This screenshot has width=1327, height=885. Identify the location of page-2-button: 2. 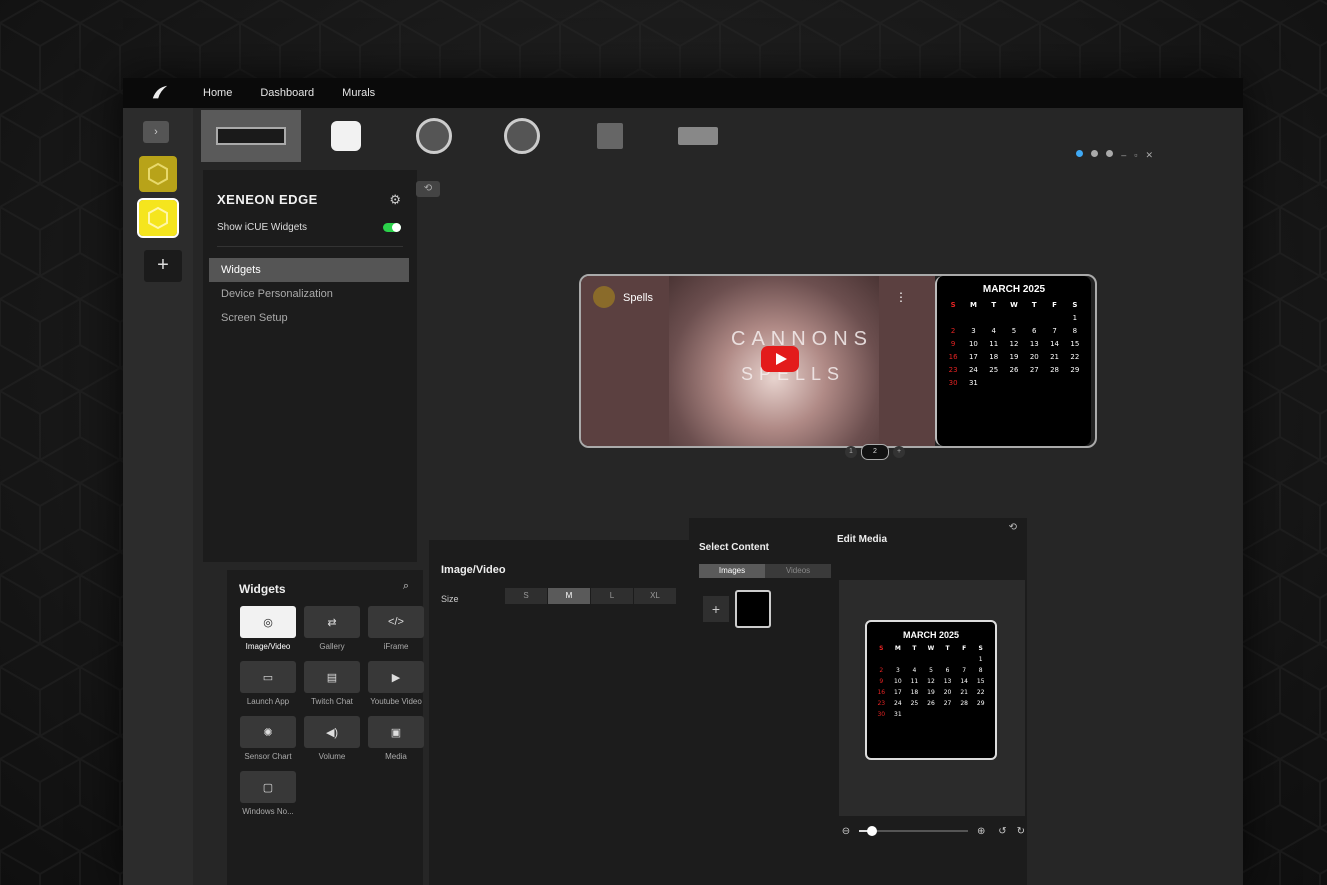
(875, 452).